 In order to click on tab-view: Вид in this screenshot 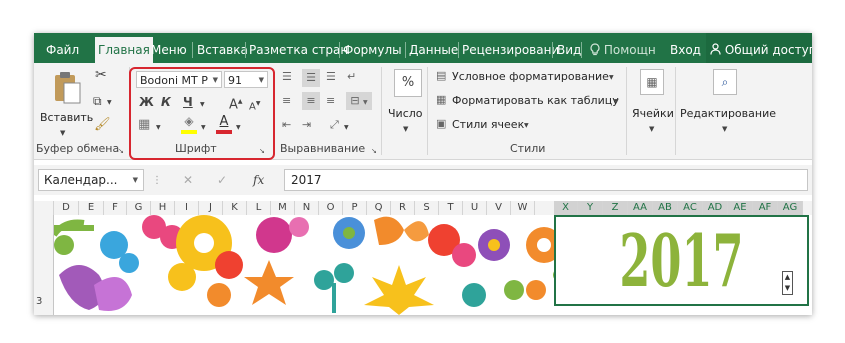, I will do `click(569, 48)`.